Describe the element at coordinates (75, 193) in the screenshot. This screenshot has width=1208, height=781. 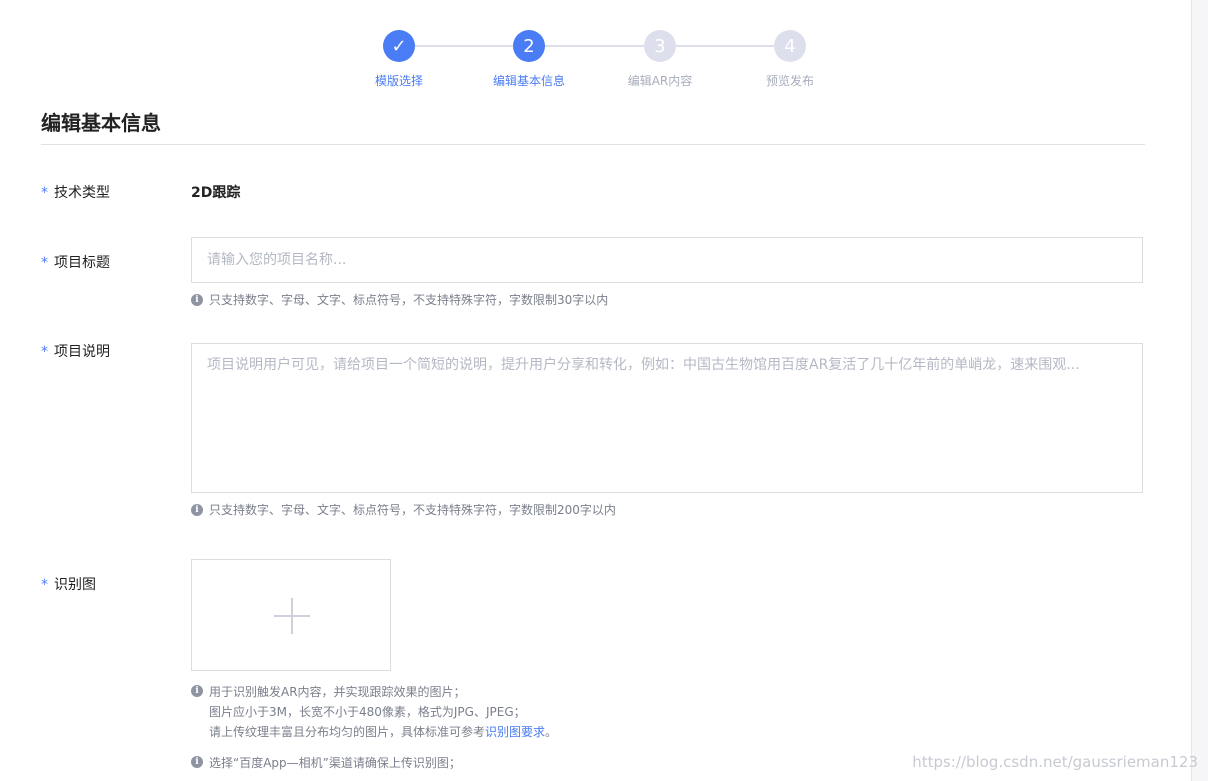
I see `tech-type-label: * 技术类型` at that location.